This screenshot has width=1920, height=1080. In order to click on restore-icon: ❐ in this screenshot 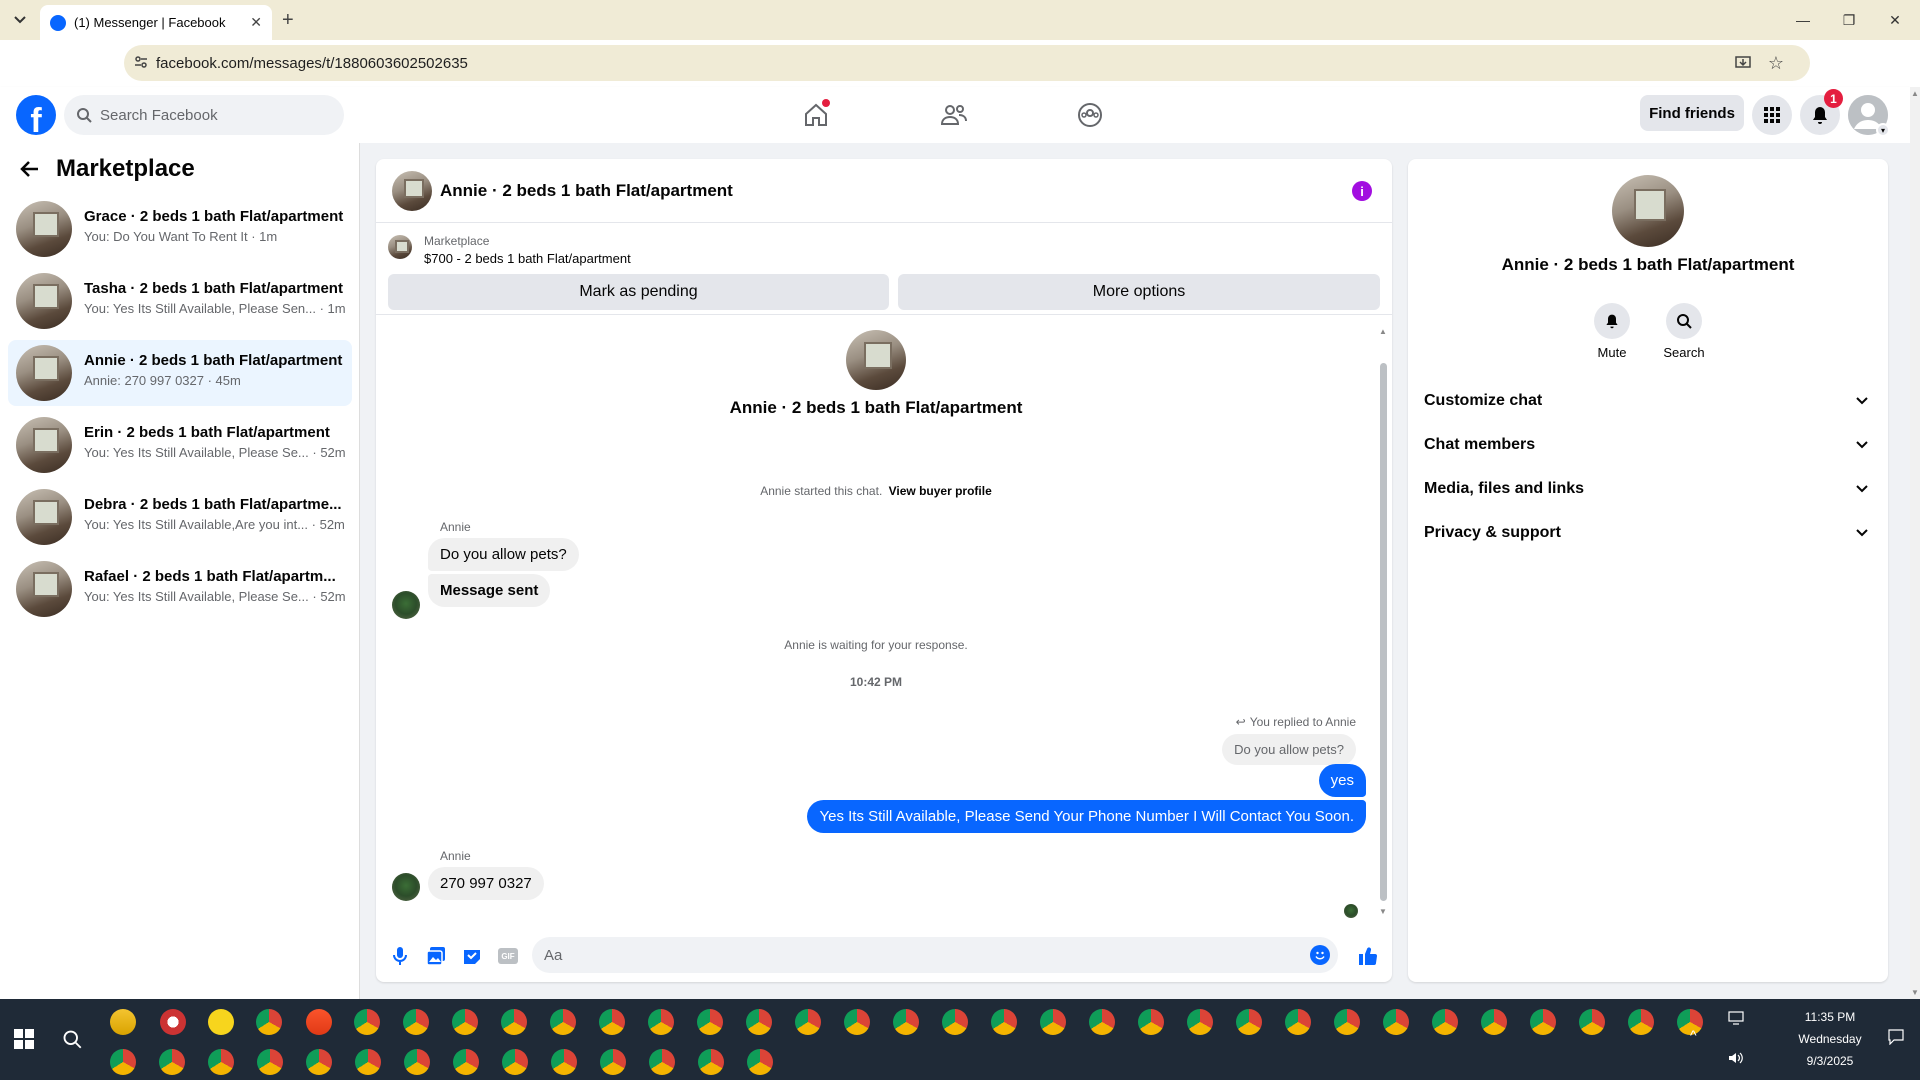, I will do `click(1849, 20)`.